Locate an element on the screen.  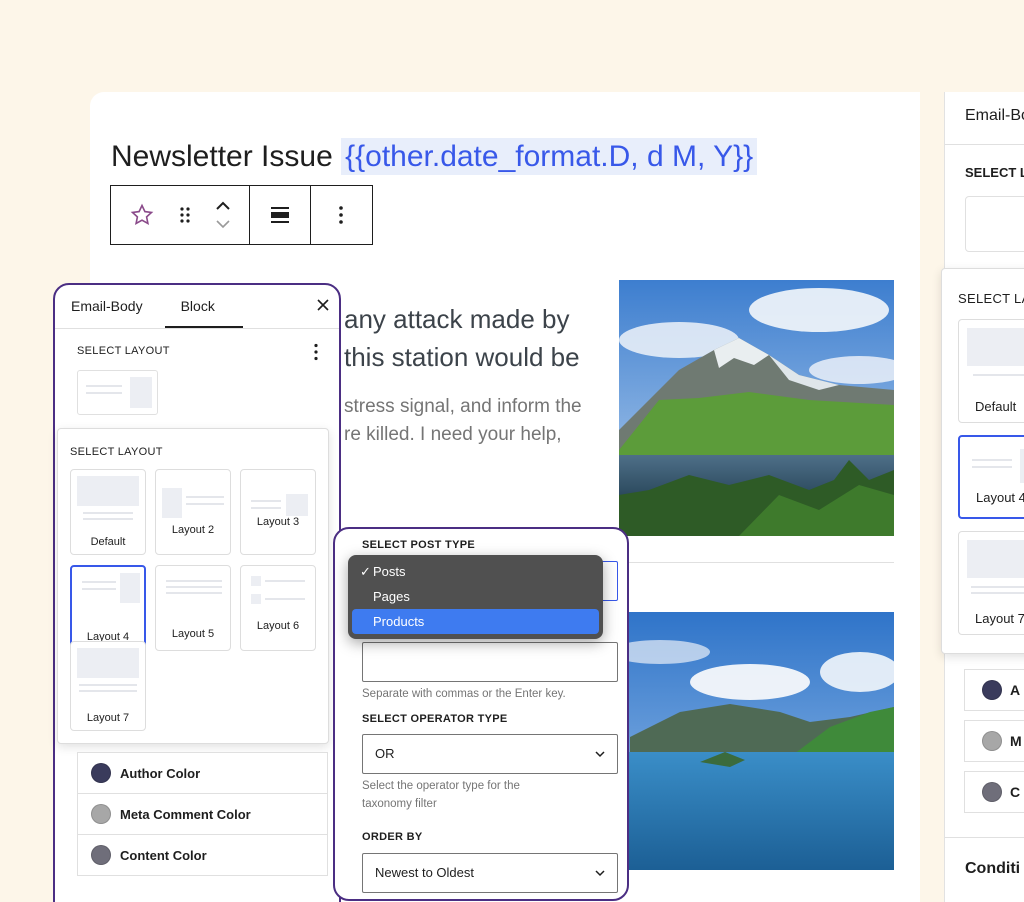
option-label: Posts is located at coordinates (389, 571).